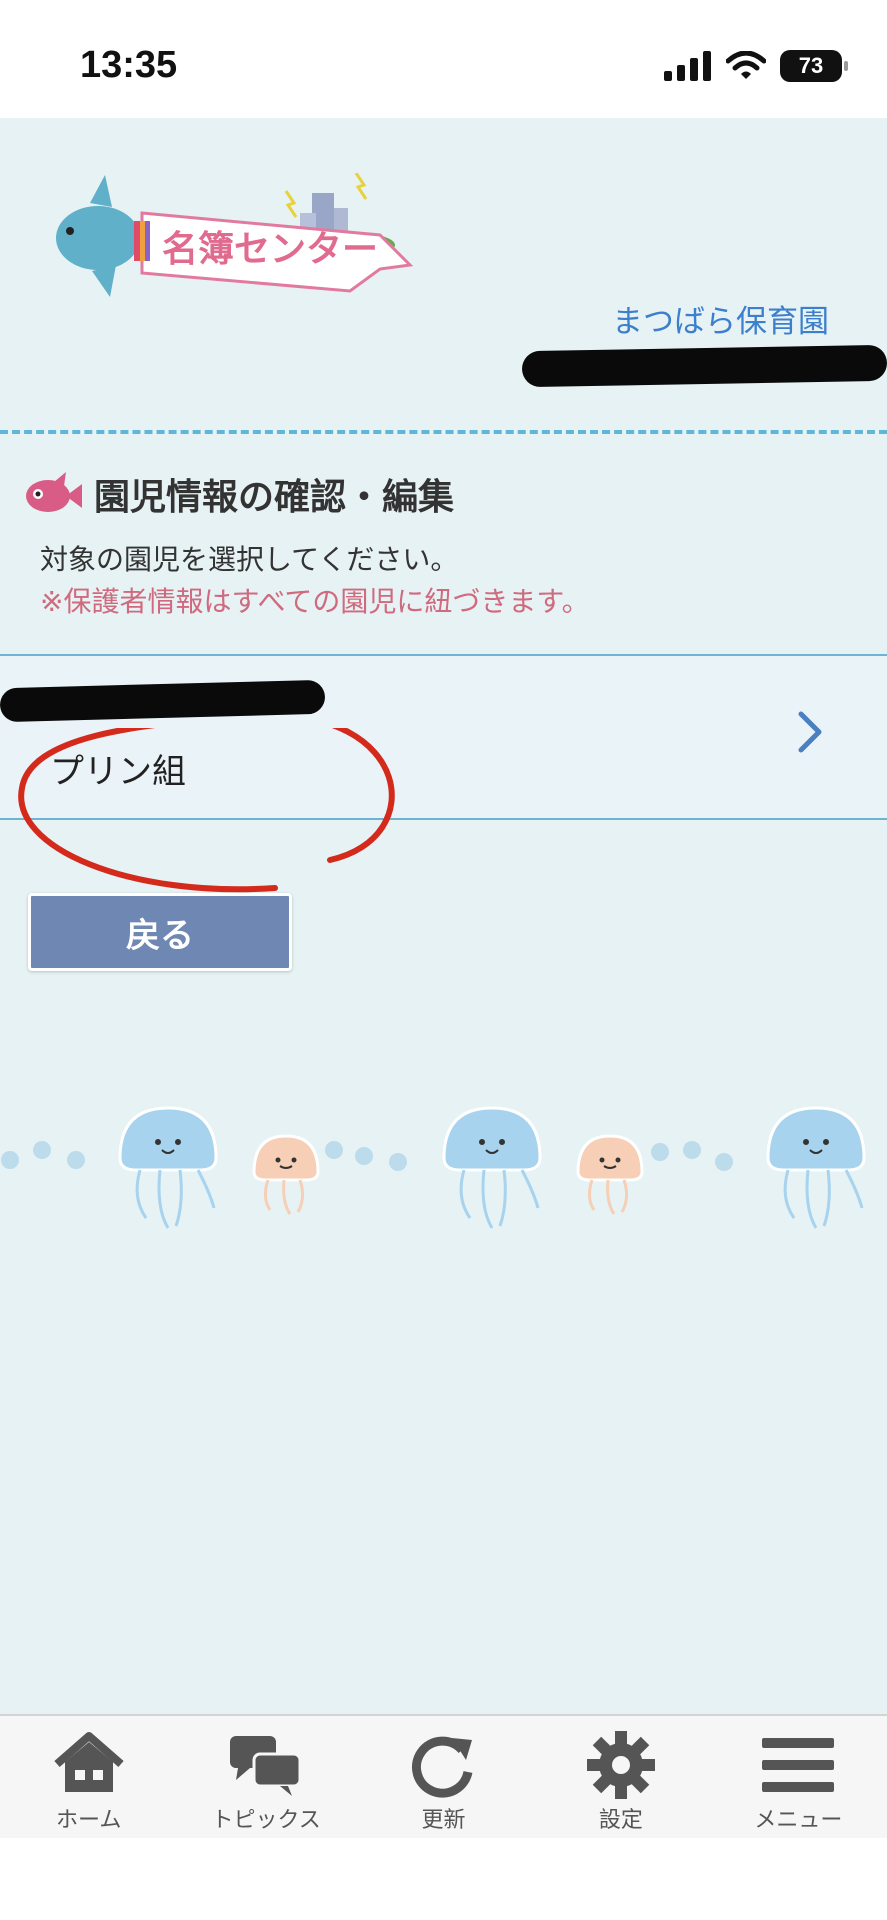 This screenshot has height=1920, width=887. I want to click on tab-settings: 設定, so click(620, 1778).